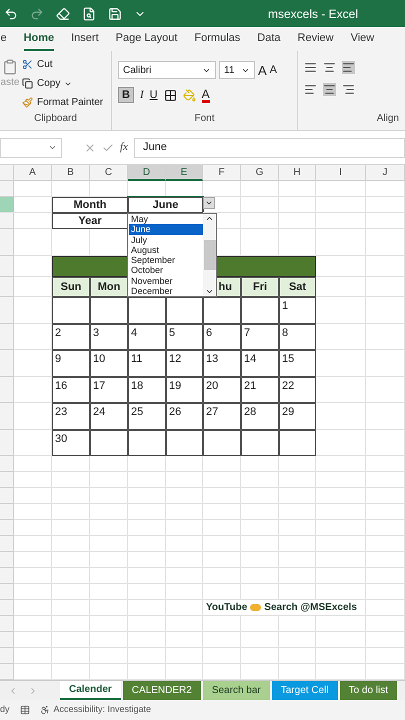 Image resolution: width=405 pixels, height=720 pixels. Describe the element at coordinates (260, 173) in the screenshot. I see `column-header: G` at that location.